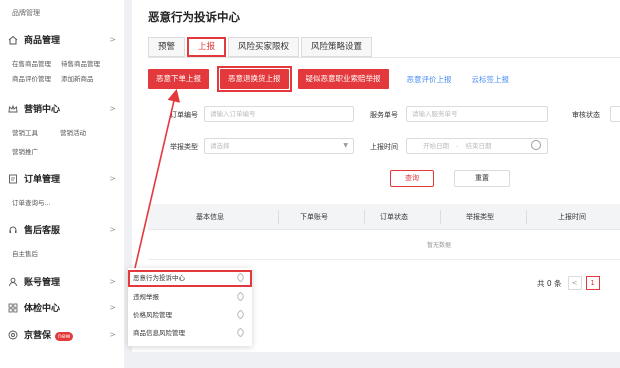 The image size is (620, 368). I want to click on tab-risk-buyer-limit: 风险买家限权, so click(264, 47).